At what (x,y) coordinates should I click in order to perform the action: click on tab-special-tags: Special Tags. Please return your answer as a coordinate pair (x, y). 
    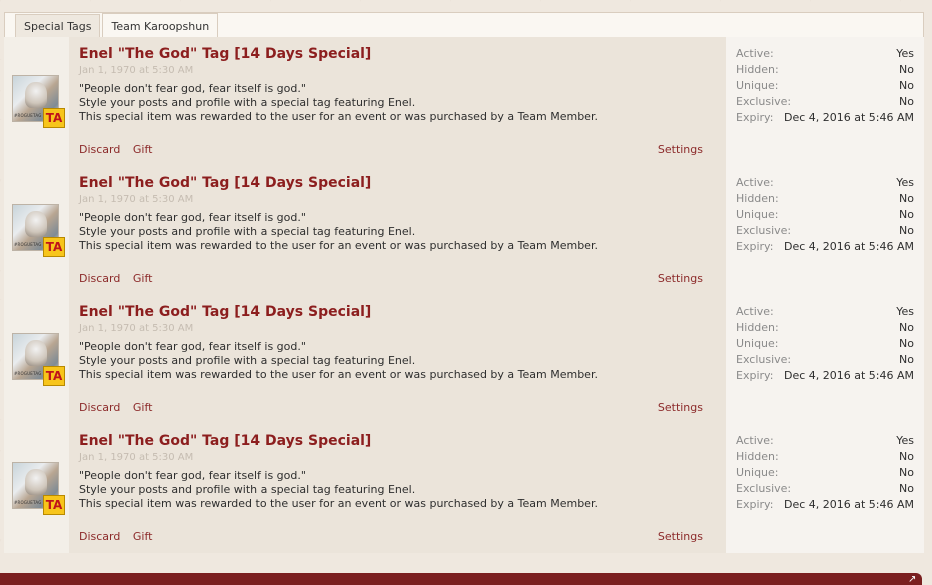
    Looking at the image, I should click on (58, 25).